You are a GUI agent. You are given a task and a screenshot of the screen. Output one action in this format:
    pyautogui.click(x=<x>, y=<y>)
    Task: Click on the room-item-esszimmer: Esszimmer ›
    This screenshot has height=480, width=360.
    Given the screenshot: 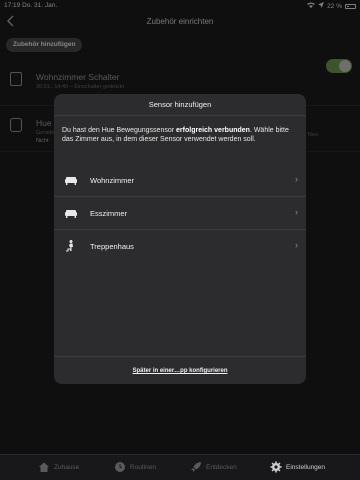 What is the action you would take?
    pyautogui.click(x=180, y=213)
    